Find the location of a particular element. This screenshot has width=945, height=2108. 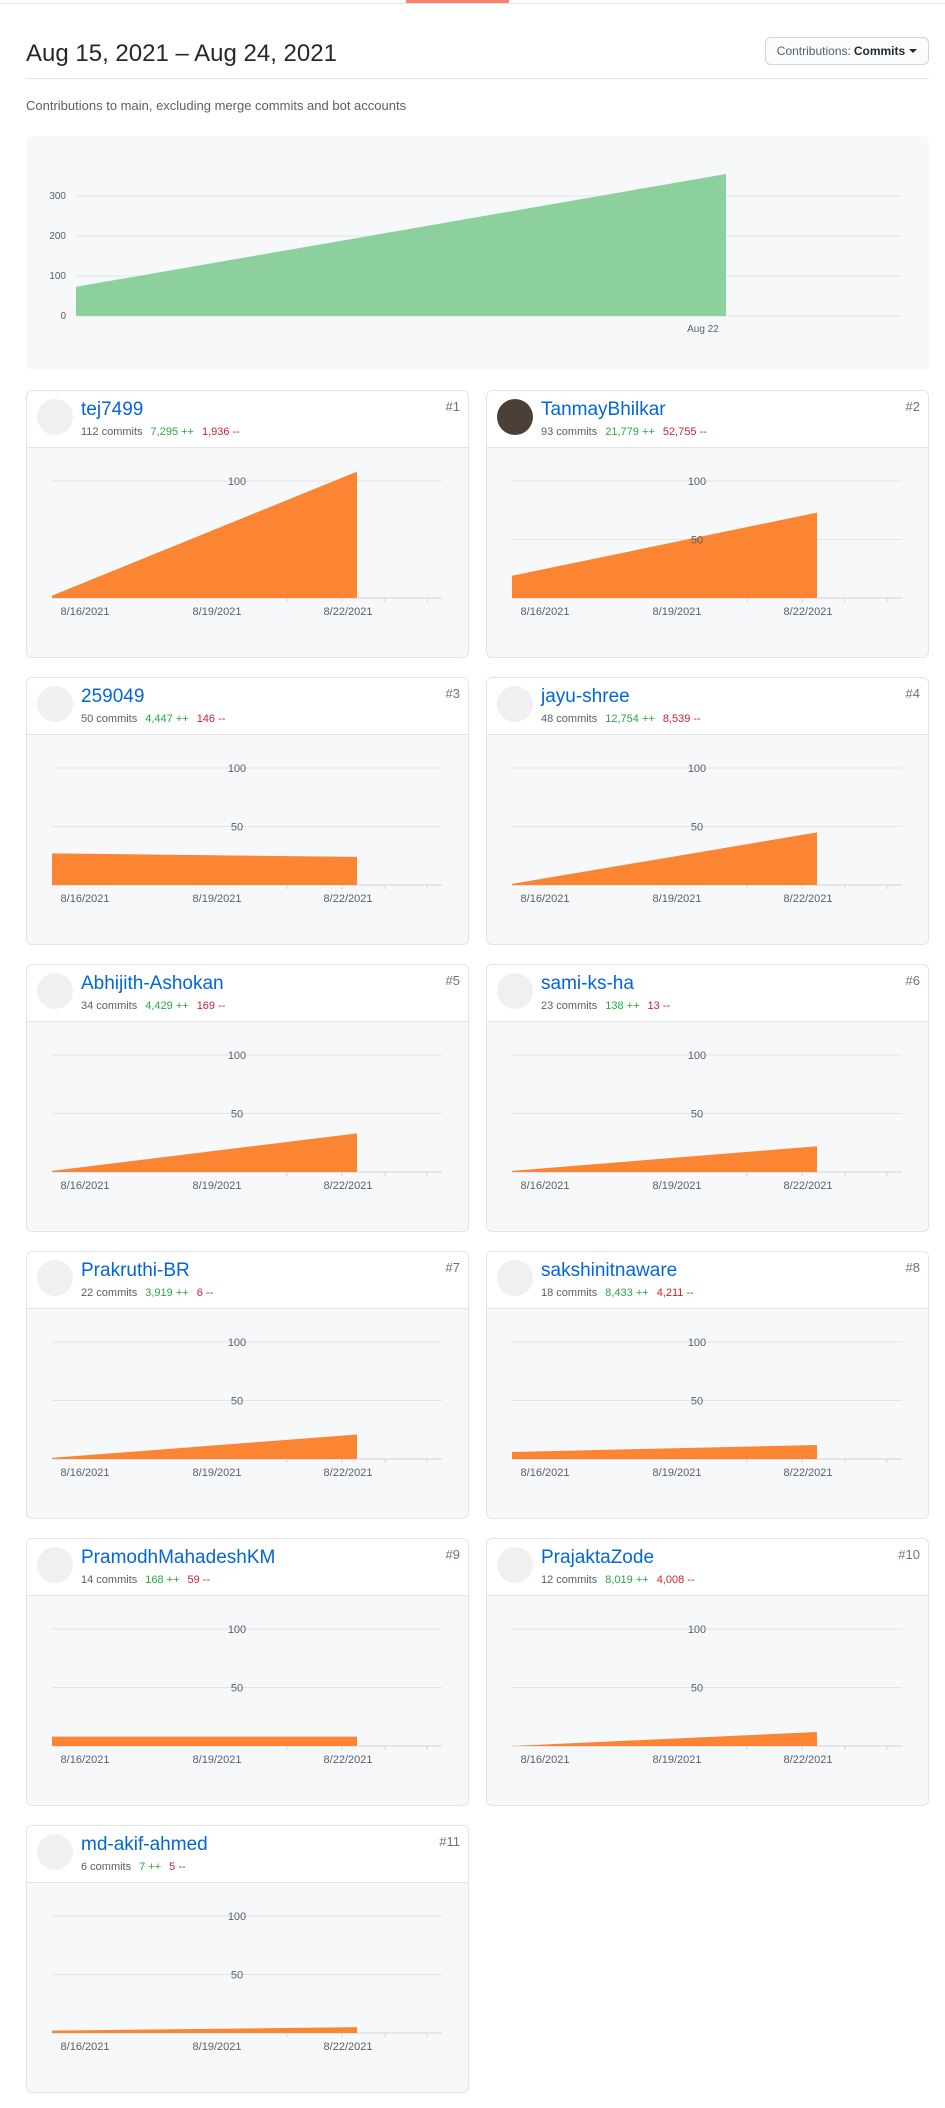

select-prefix: Contributions: is located at coordinates (813, 51).